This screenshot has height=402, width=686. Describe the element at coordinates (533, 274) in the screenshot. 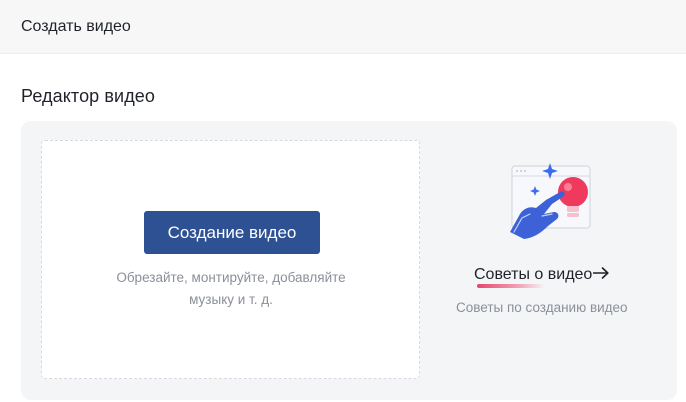

I see `video-tips-link-label: Советы о видео` at that location.